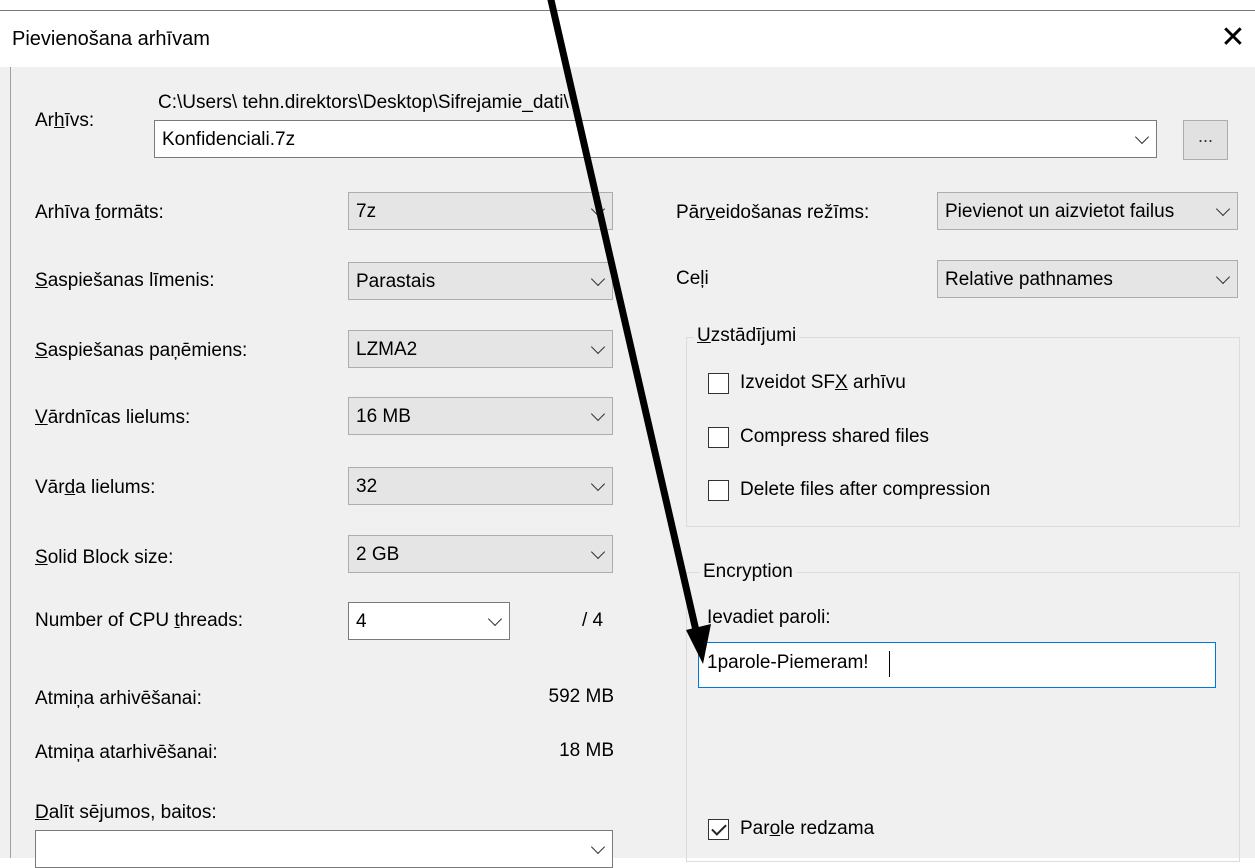 This screenshot has width=1255, height=868. I want to click on update-mode-combo: Pievienot un aizvietot failus, so click(1087, 211).